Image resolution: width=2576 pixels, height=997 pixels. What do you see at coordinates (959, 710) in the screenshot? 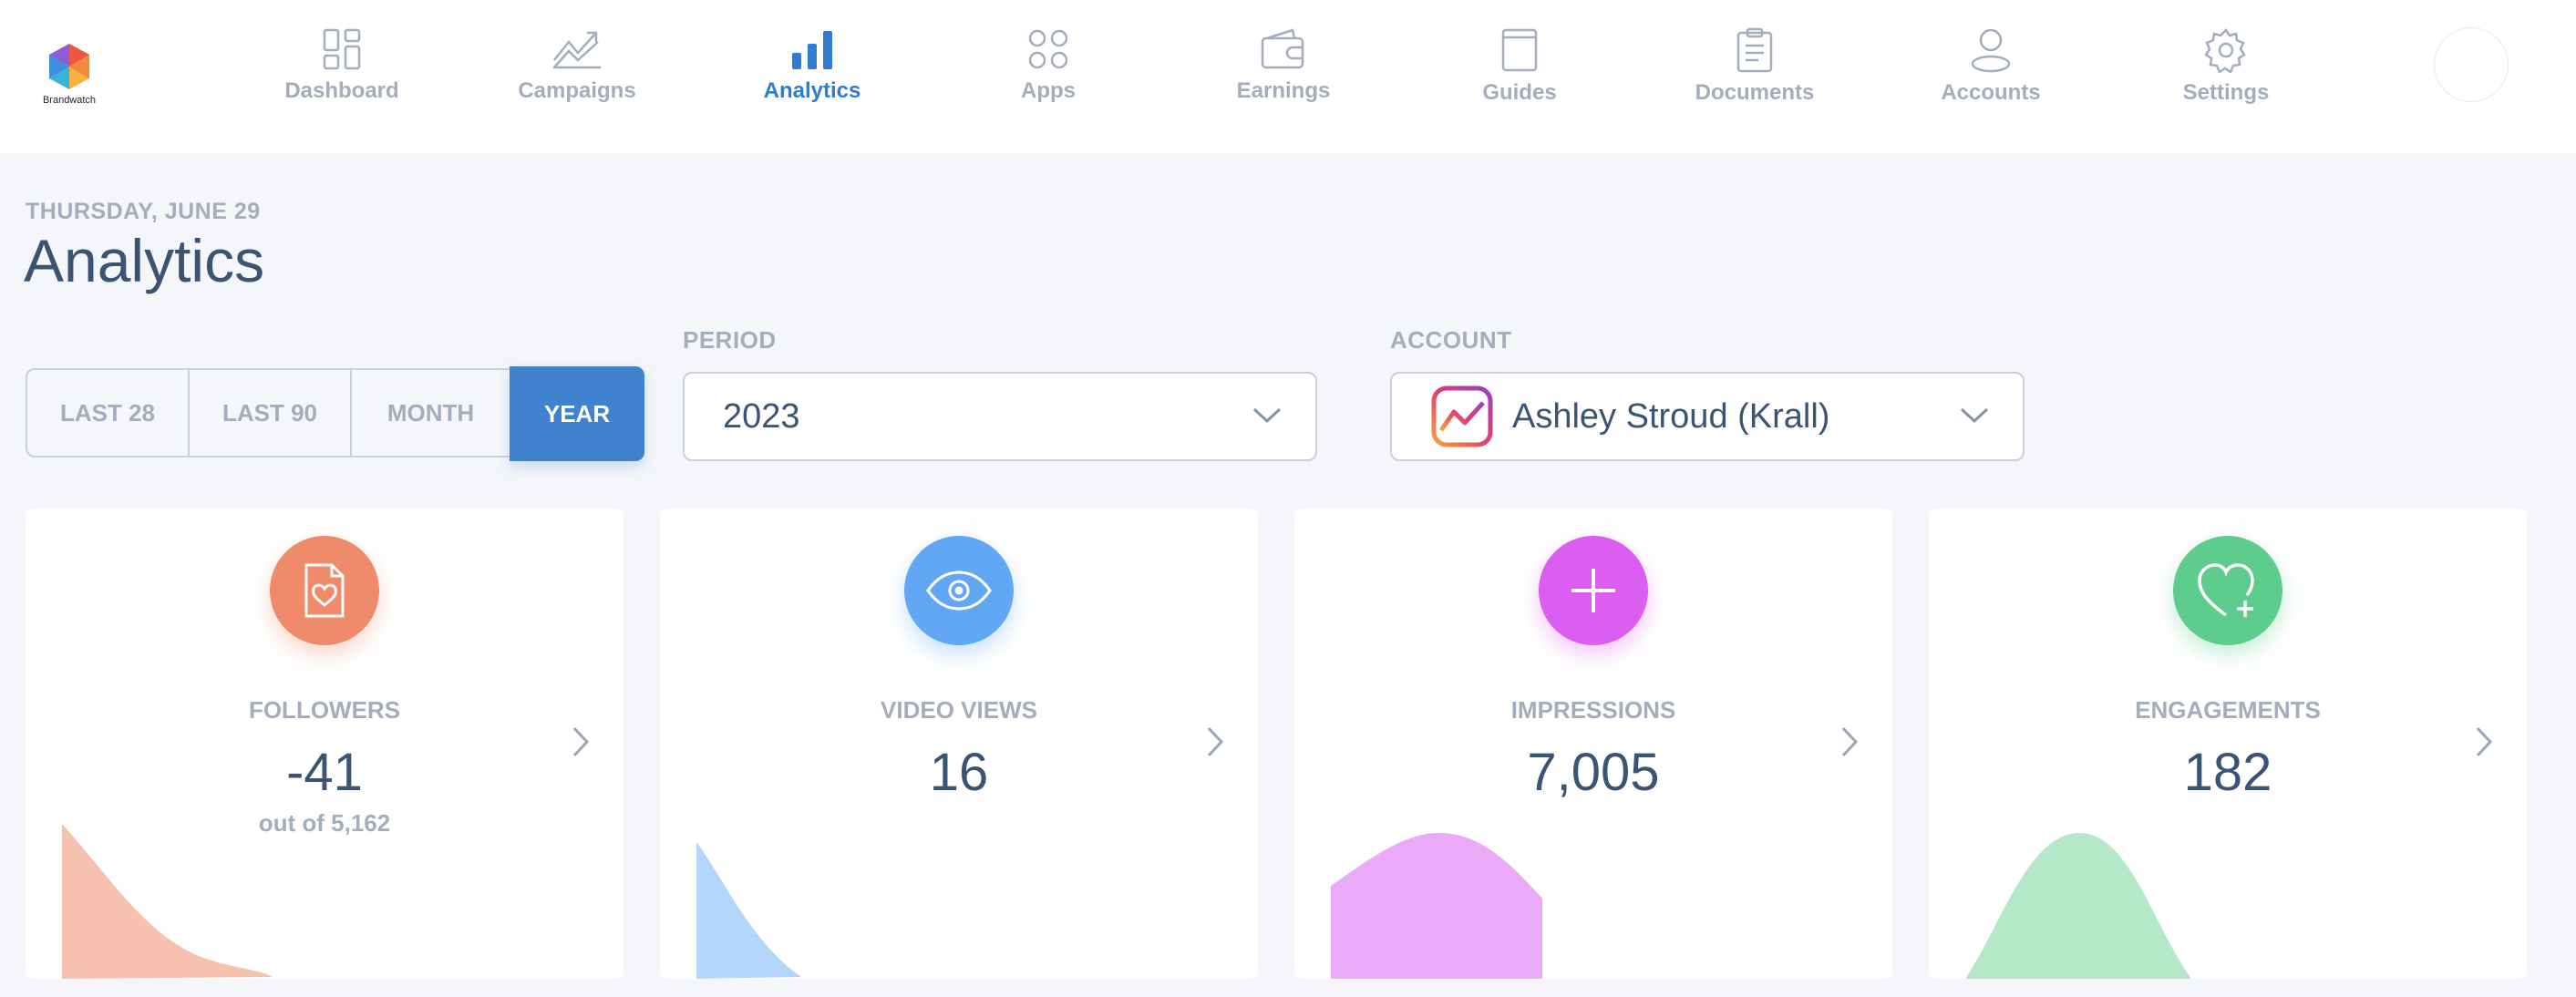
I see `card-label: VIDEO VIEWS` at bounding box center [959, 710].